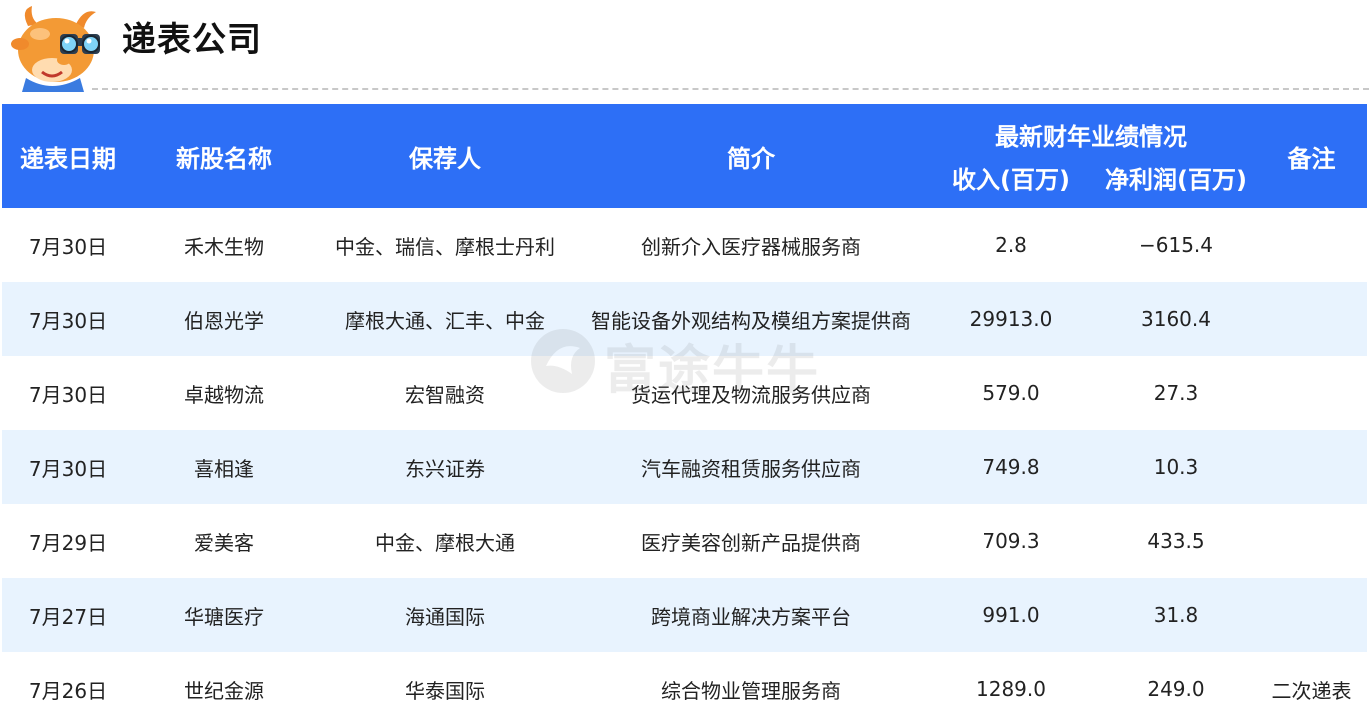 Image resolution: width=1369 pixels, height=726 pixels. What do you see at coordinates (730, 89) in the screenshot?
I see `header-divider` at bounding box center [730, 89].